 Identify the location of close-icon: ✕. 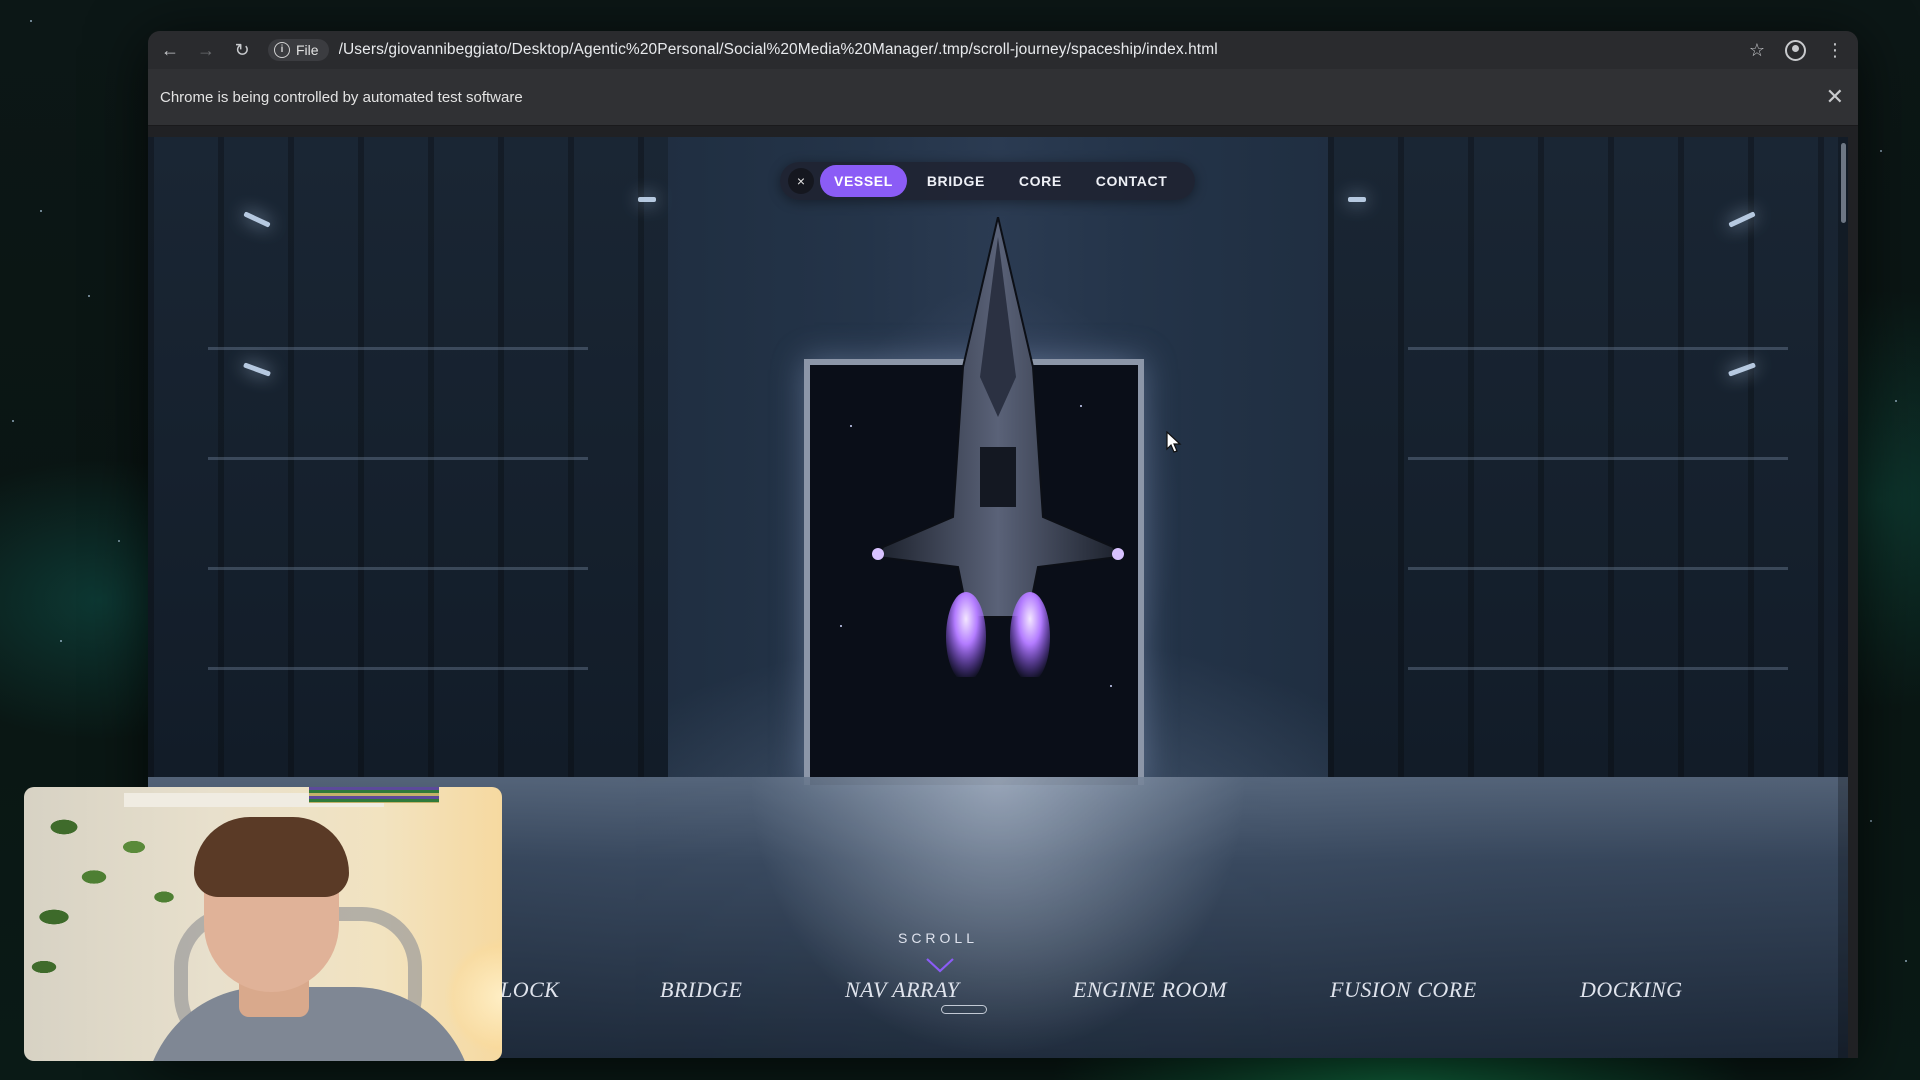
(1835, 97).